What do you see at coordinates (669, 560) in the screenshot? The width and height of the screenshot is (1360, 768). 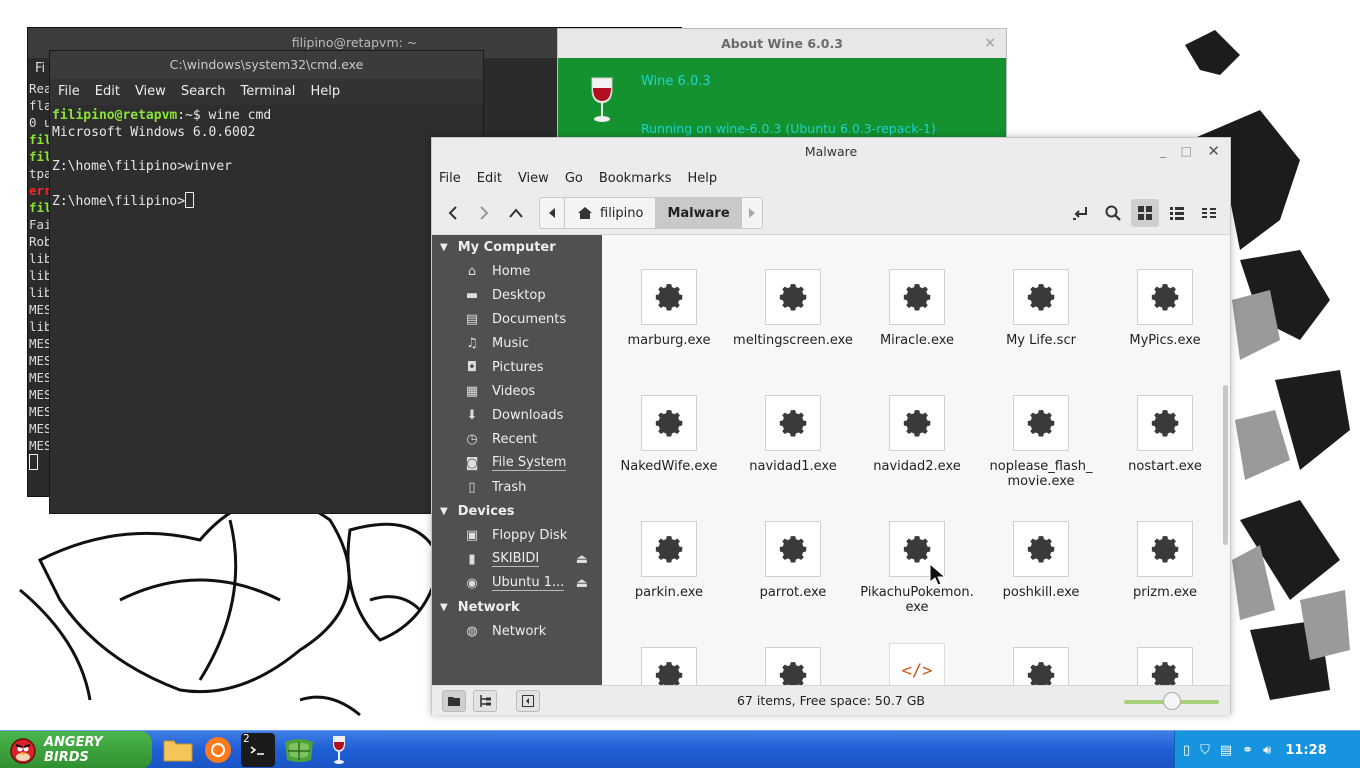 I see `file-item: parkin.exe` at bounding box center [669, 560].